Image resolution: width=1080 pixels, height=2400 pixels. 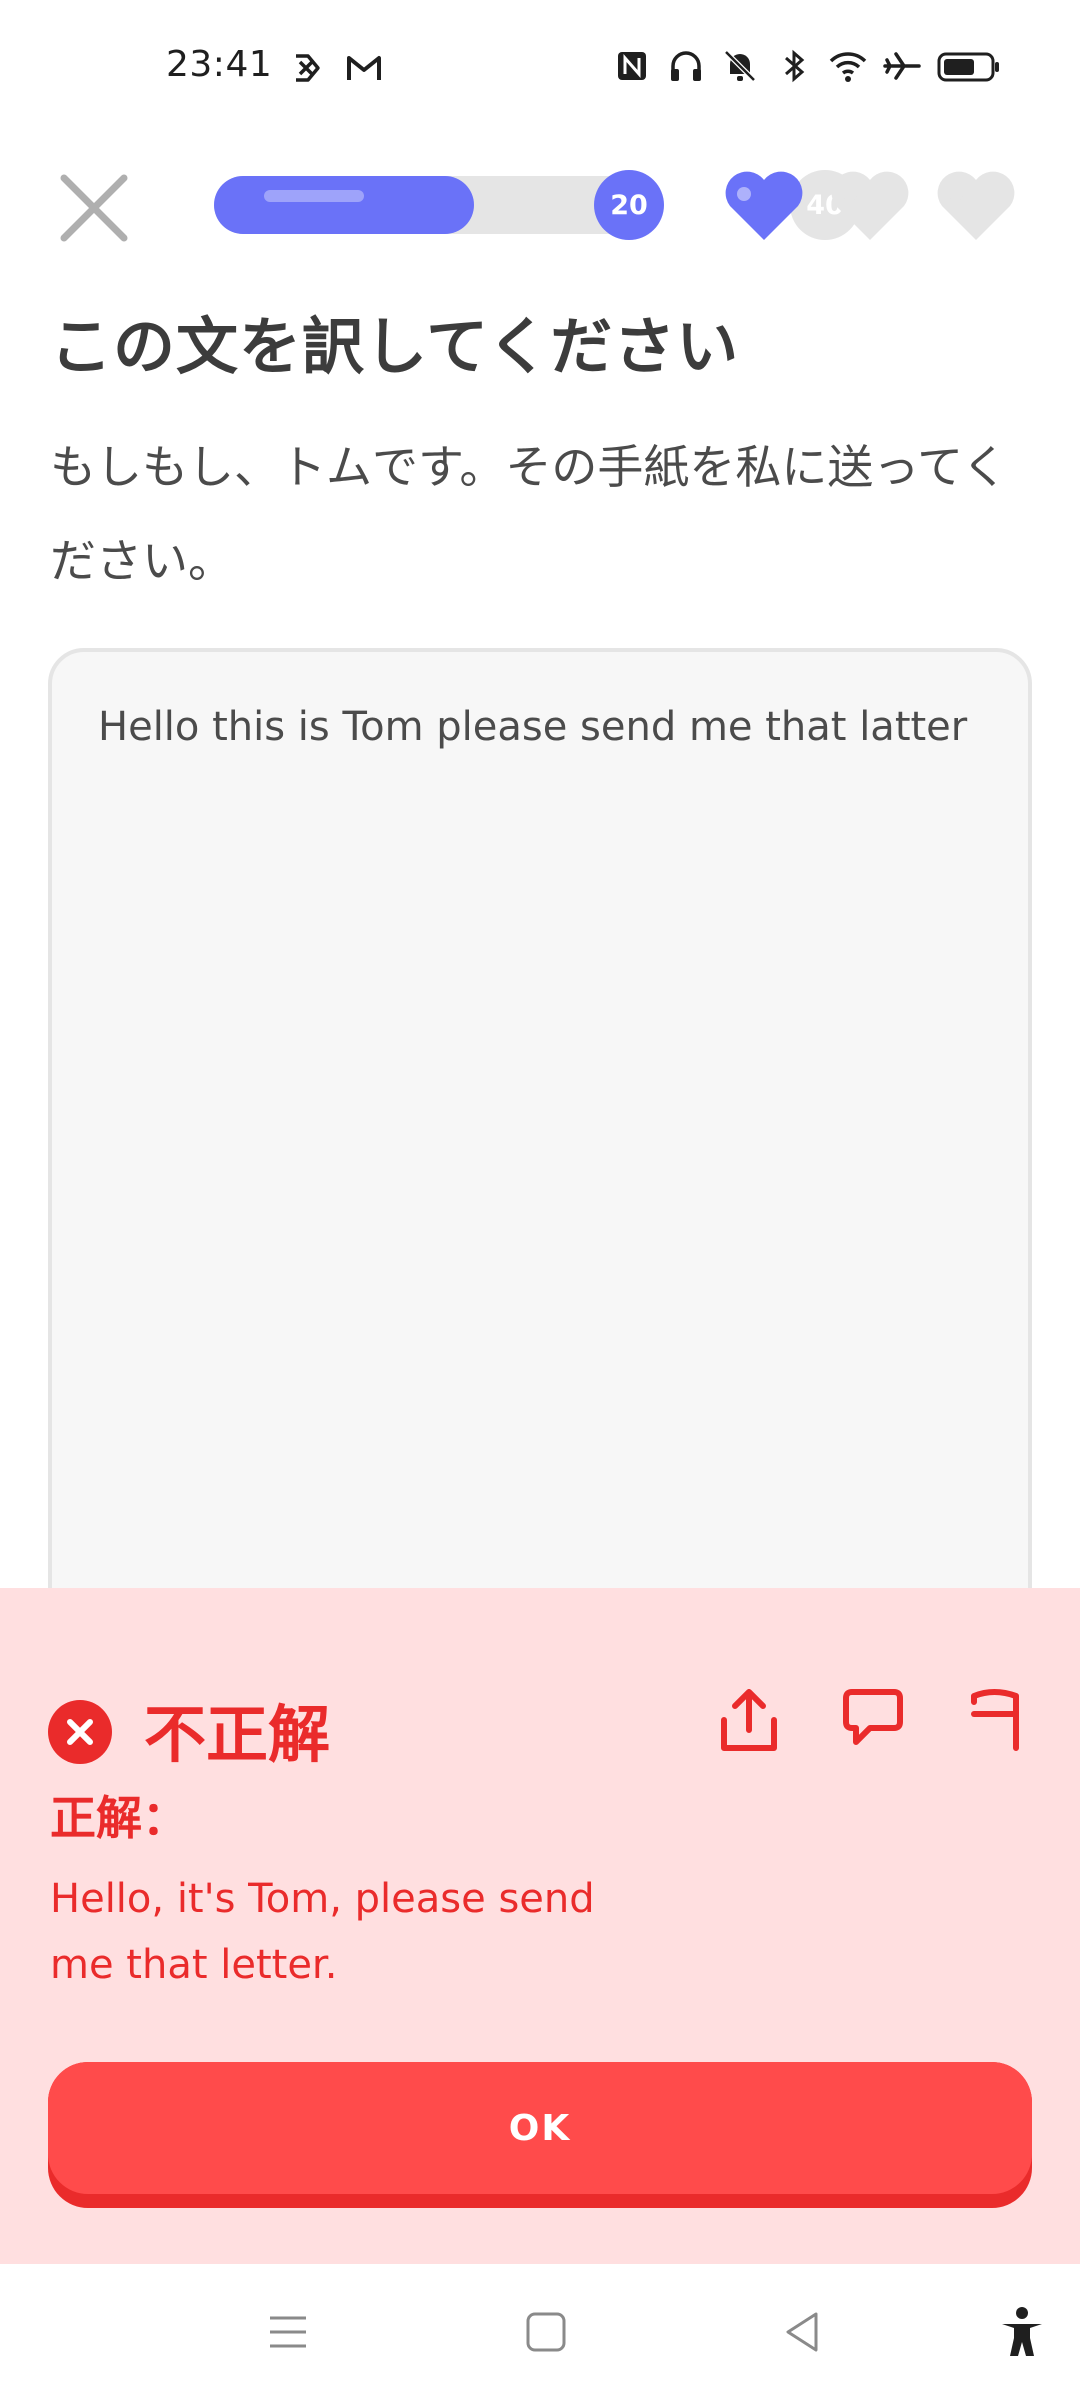 I want to click on progress-fill, so click(x=344, y=205).